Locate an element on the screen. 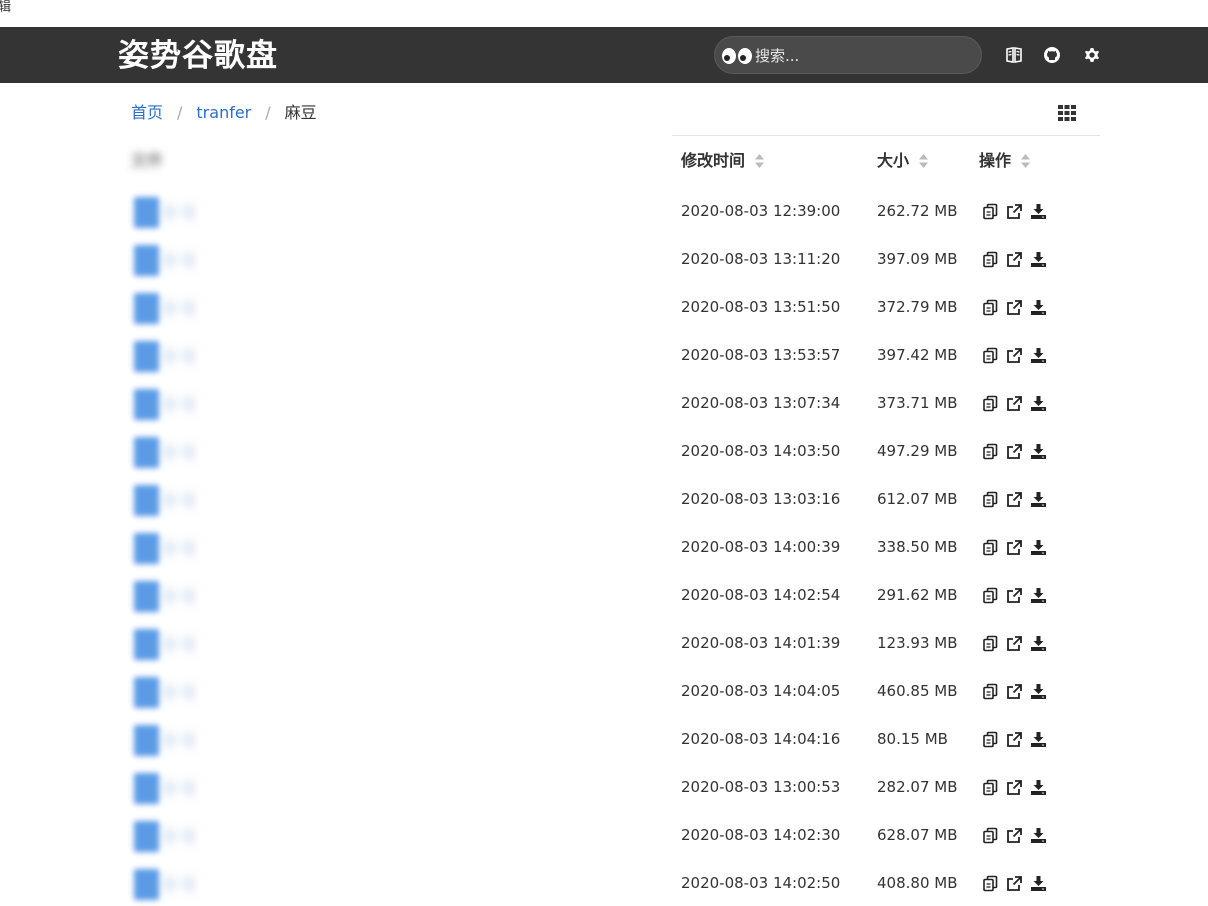 This screenshot has height=906, width=1208. book-icon is located at coordinates (1014, 55).